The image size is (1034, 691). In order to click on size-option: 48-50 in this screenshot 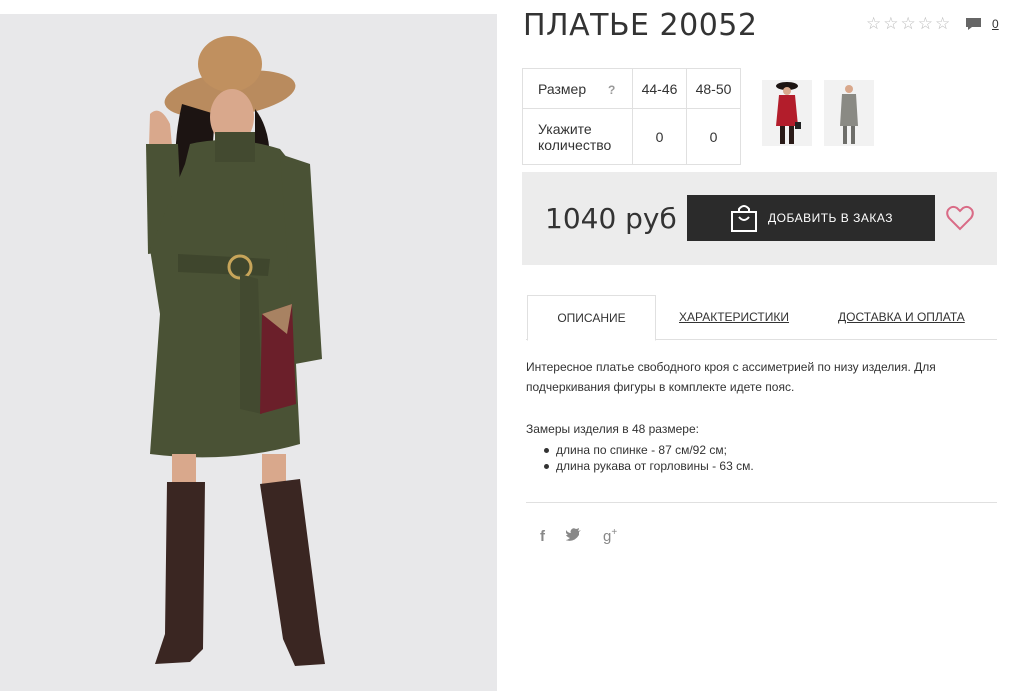, I will do `click(713, 88)`.